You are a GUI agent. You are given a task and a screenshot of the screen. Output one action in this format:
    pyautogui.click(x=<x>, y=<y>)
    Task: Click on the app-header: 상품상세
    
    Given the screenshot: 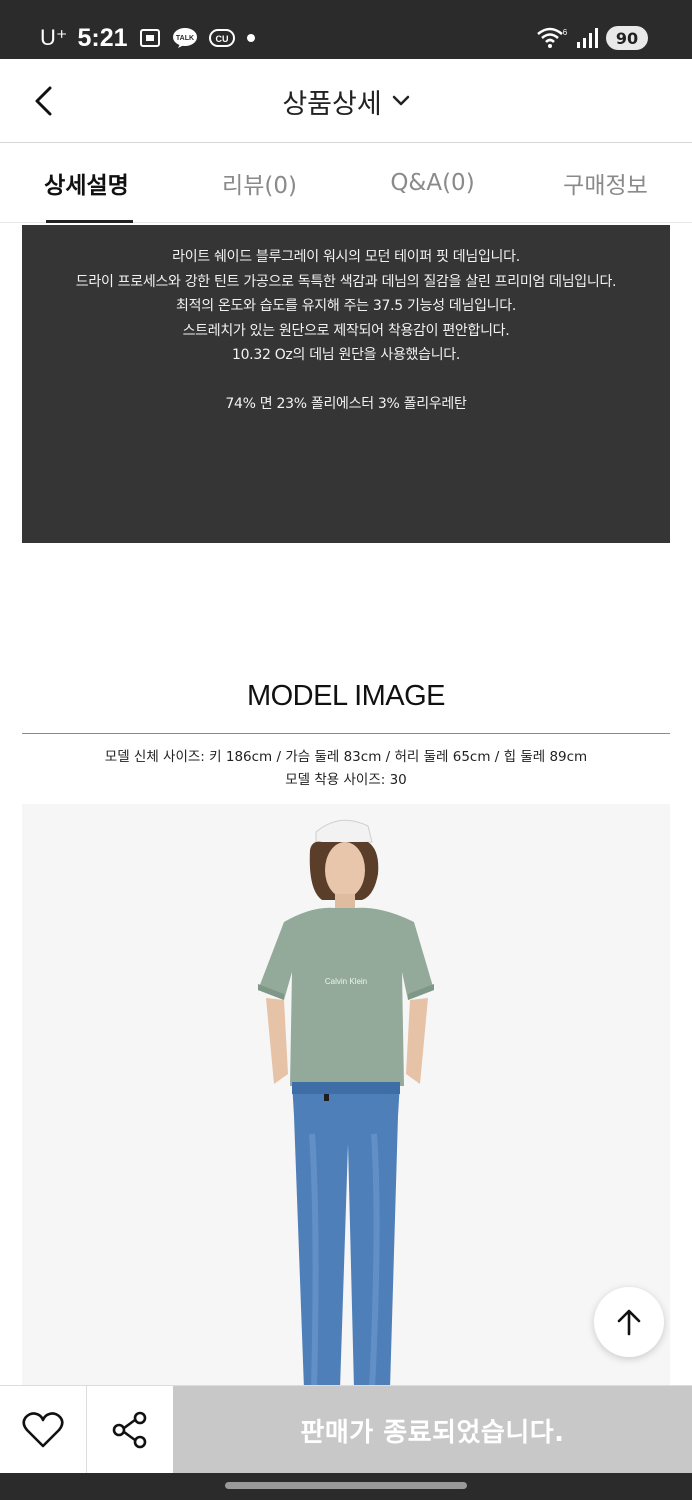 What is the action you would take?
    pyautogui.click(x=346, y=101)
    